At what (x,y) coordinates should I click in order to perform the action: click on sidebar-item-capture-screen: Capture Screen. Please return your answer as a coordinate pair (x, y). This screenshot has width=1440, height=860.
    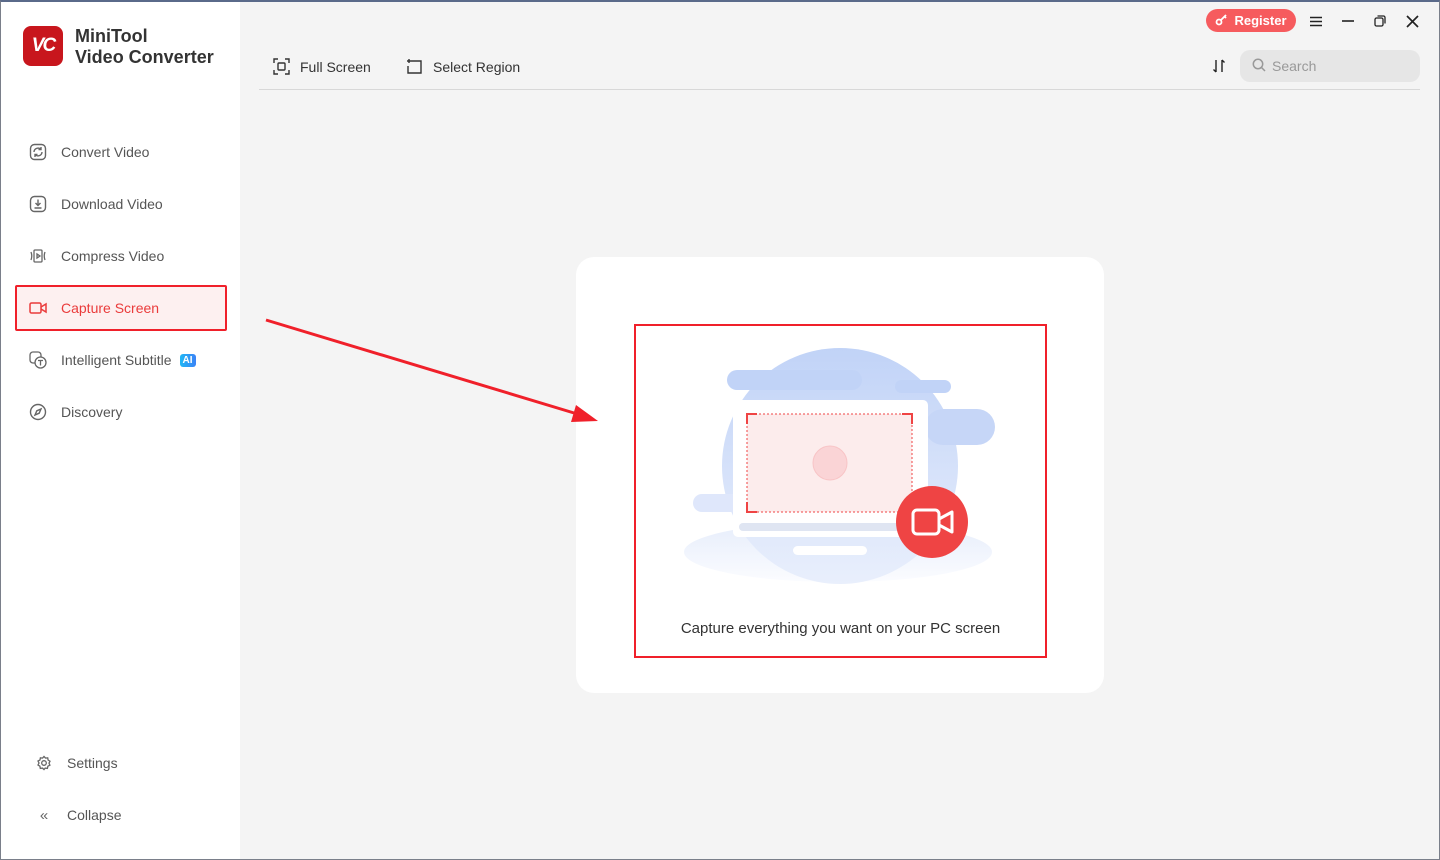
    Looking at the image, I should click on (121, 308).